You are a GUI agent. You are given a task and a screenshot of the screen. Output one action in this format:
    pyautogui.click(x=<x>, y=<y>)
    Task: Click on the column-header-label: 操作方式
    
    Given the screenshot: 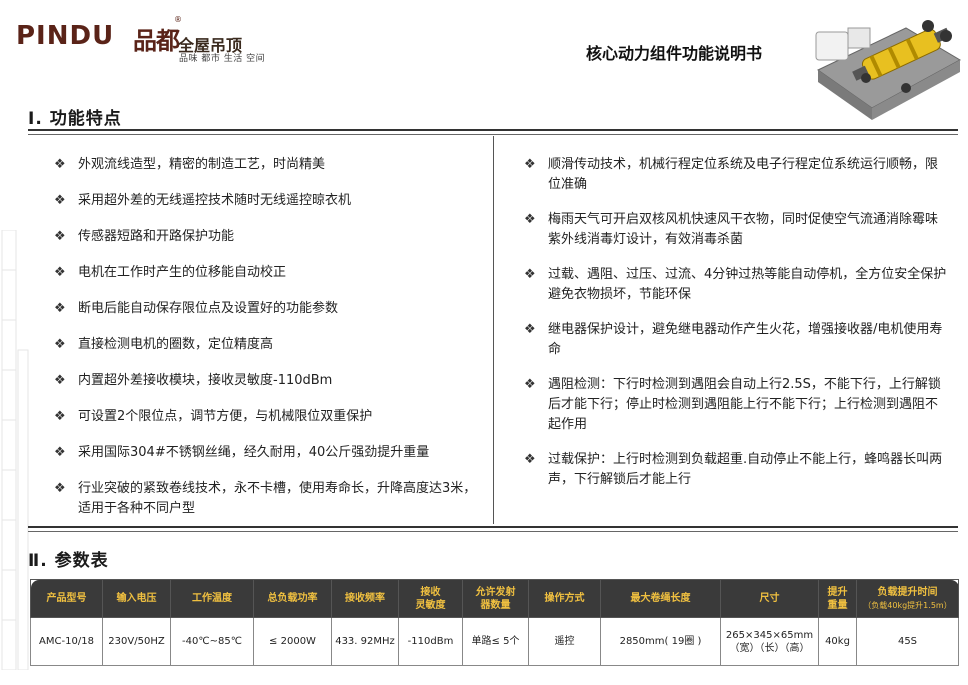 What is the action you would take?
    pyautogui.click(x=564, y=598)
    